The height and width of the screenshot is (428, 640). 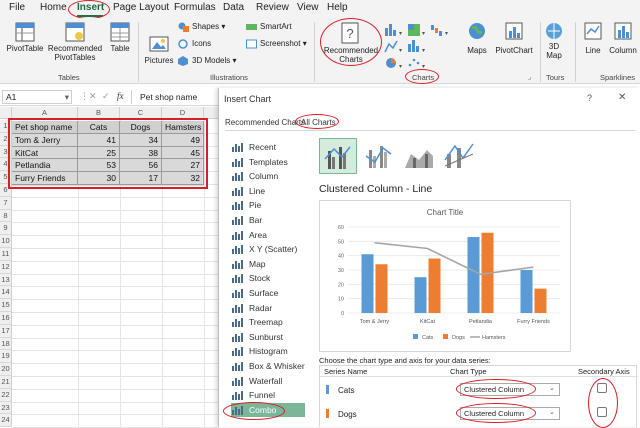 I want to click on help-icon: ?, so click(x=589, y=98).